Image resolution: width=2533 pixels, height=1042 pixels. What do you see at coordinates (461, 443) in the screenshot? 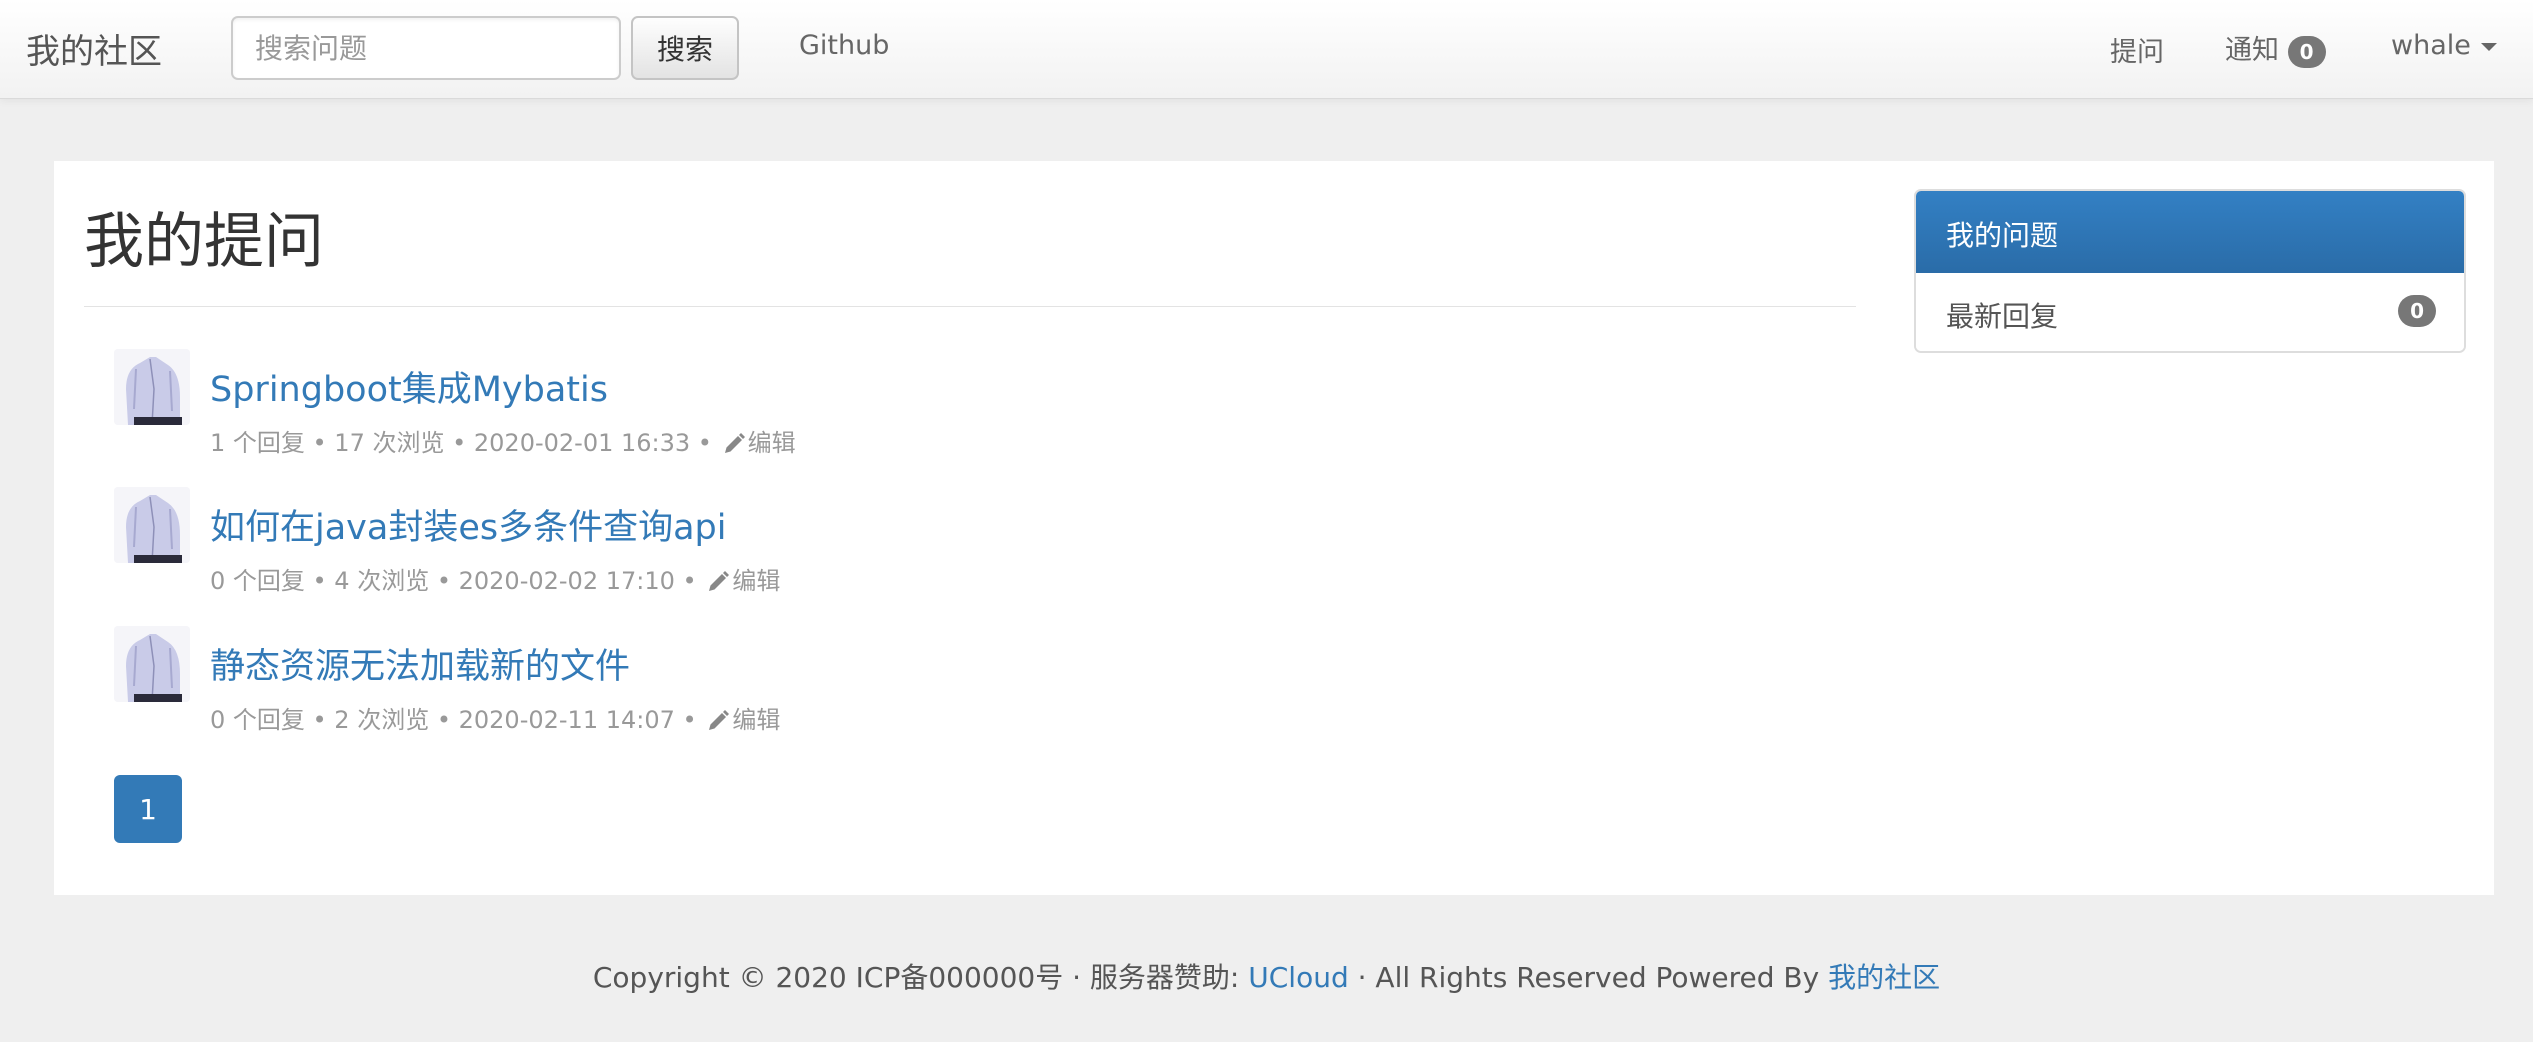
I see `question-meta-text: 1 个回复 • 17 次浏览 • 2020-02-01 16:33 •` at bounding box center [461, 443].